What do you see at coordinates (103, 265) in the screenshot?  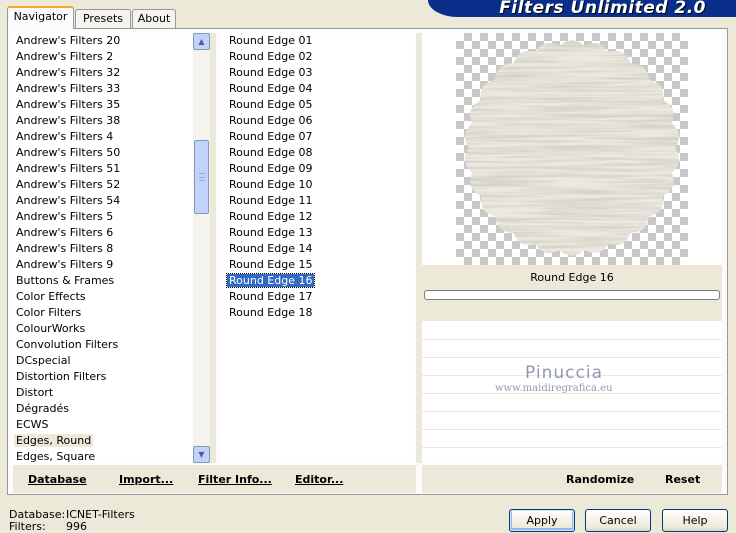 I see `list-item: Andrew's Filters 9` at bounding box center [103, 265].